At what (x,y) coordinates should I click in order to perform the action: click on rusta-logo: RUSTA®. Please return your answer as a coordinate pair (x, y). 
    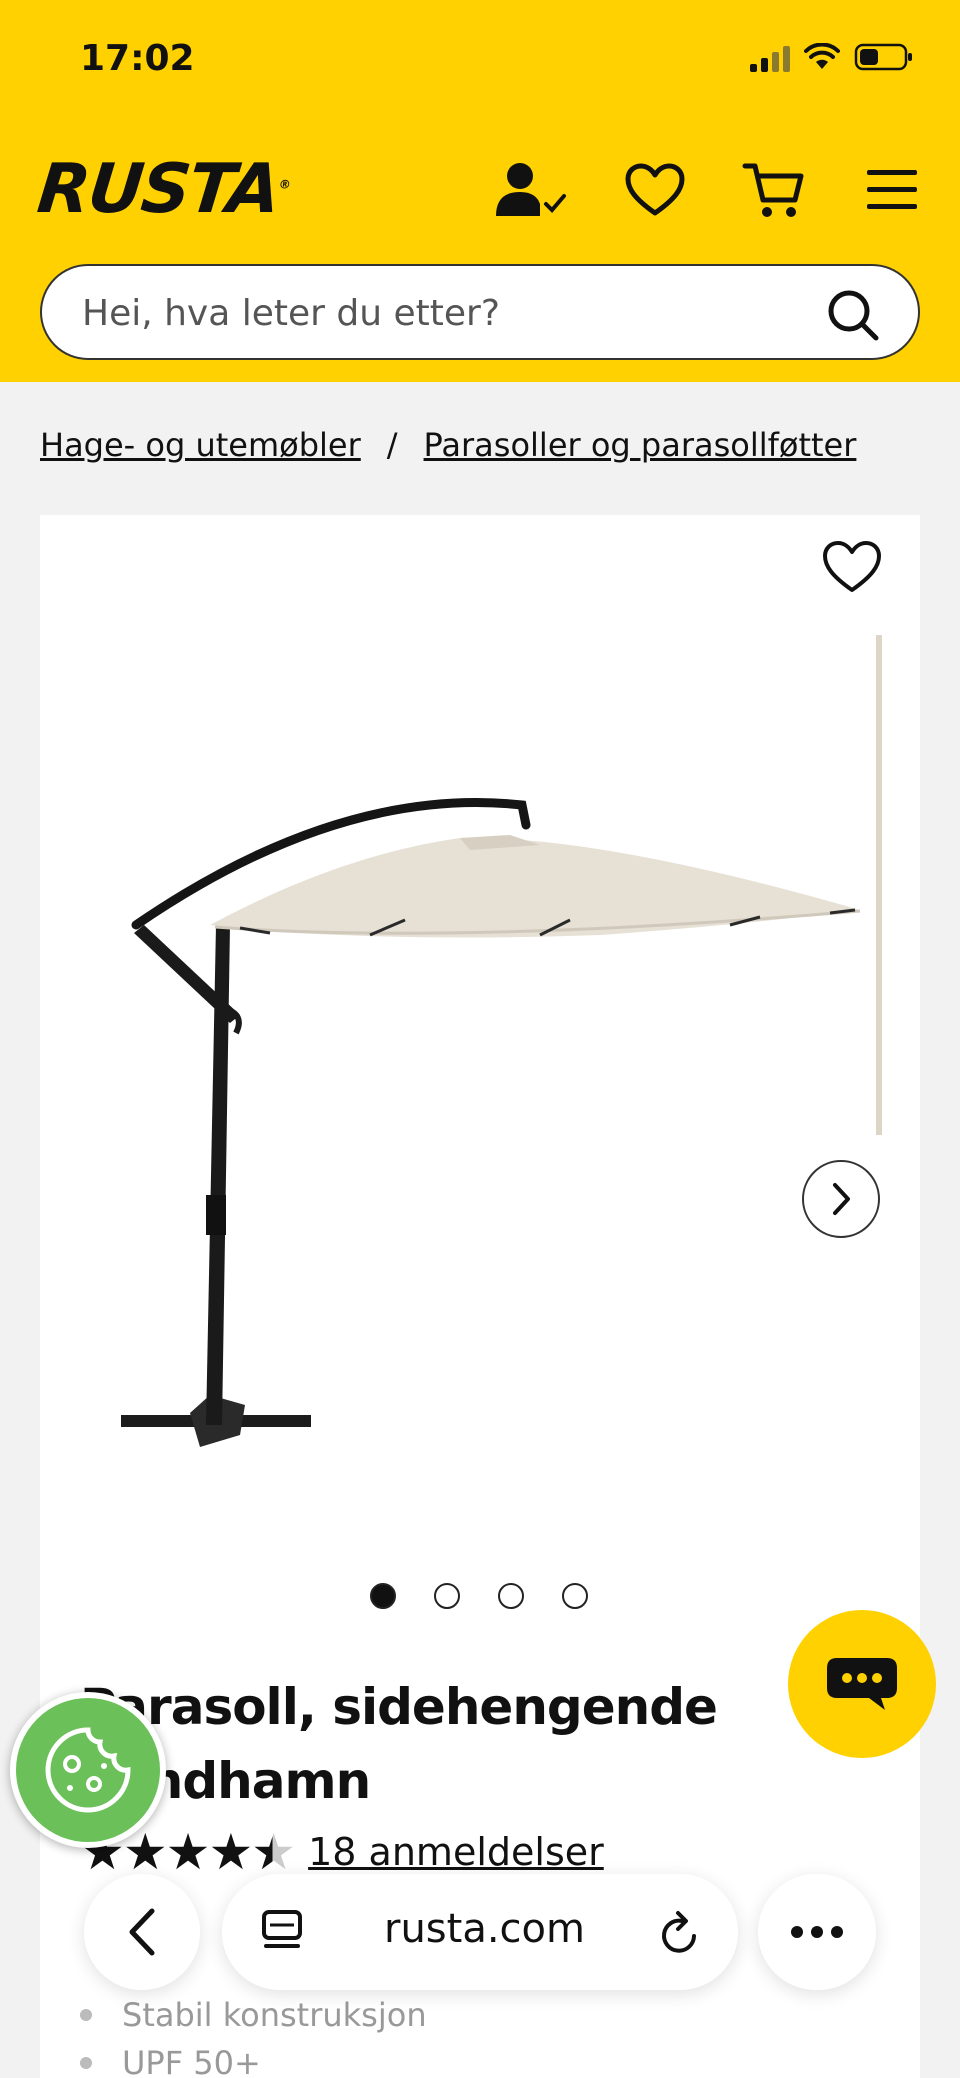
    Looking at the image, I should click on (163, 189).